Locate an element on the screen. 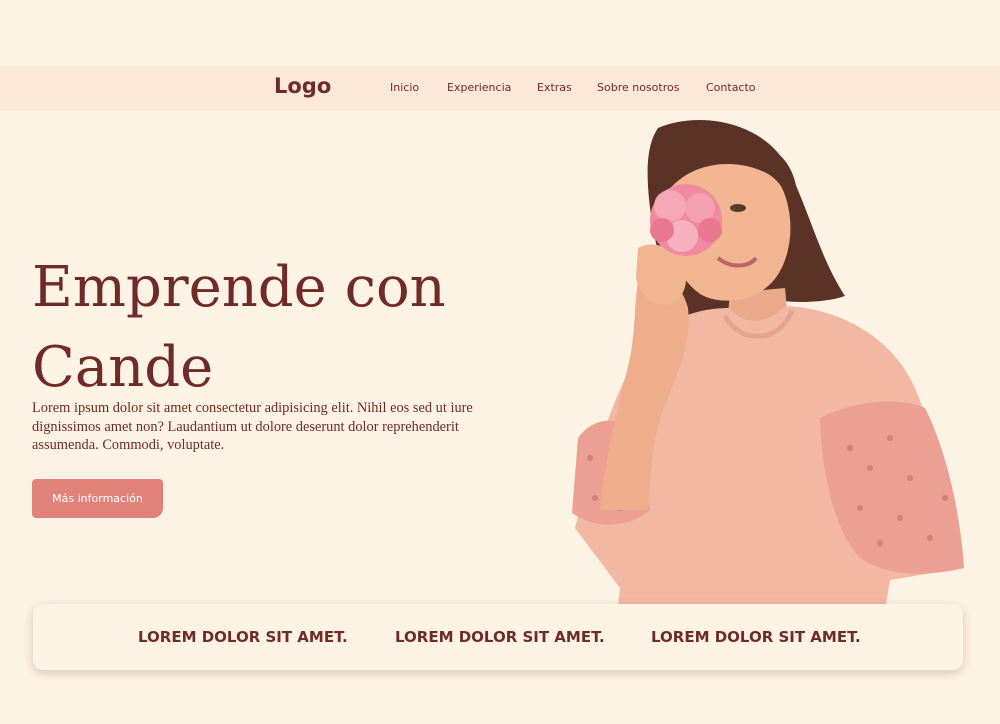 This screenshot has width=1000, height=724. feature-item-2: LOREM DOLOR SIT AMET. is located at coordinates (500, 637).